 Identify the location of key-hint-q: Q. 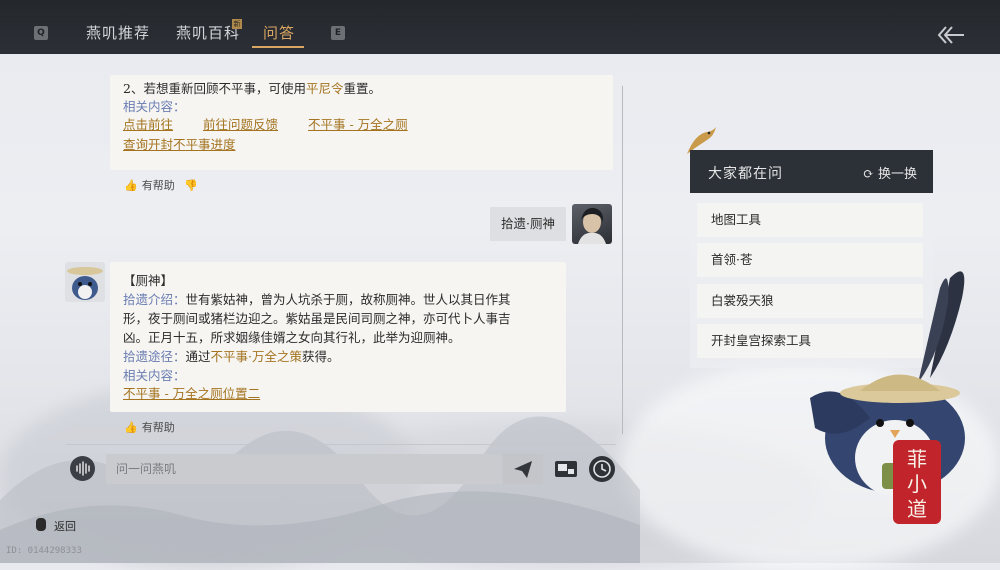
(41, 33).